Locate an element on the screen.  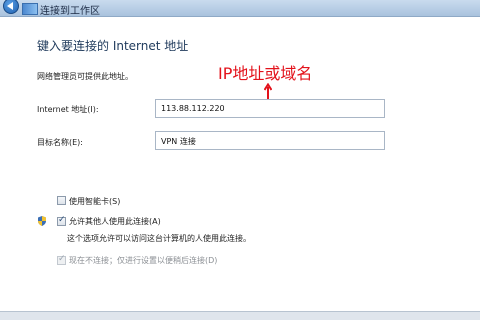
network-icon is located at coordinates (30, 9).